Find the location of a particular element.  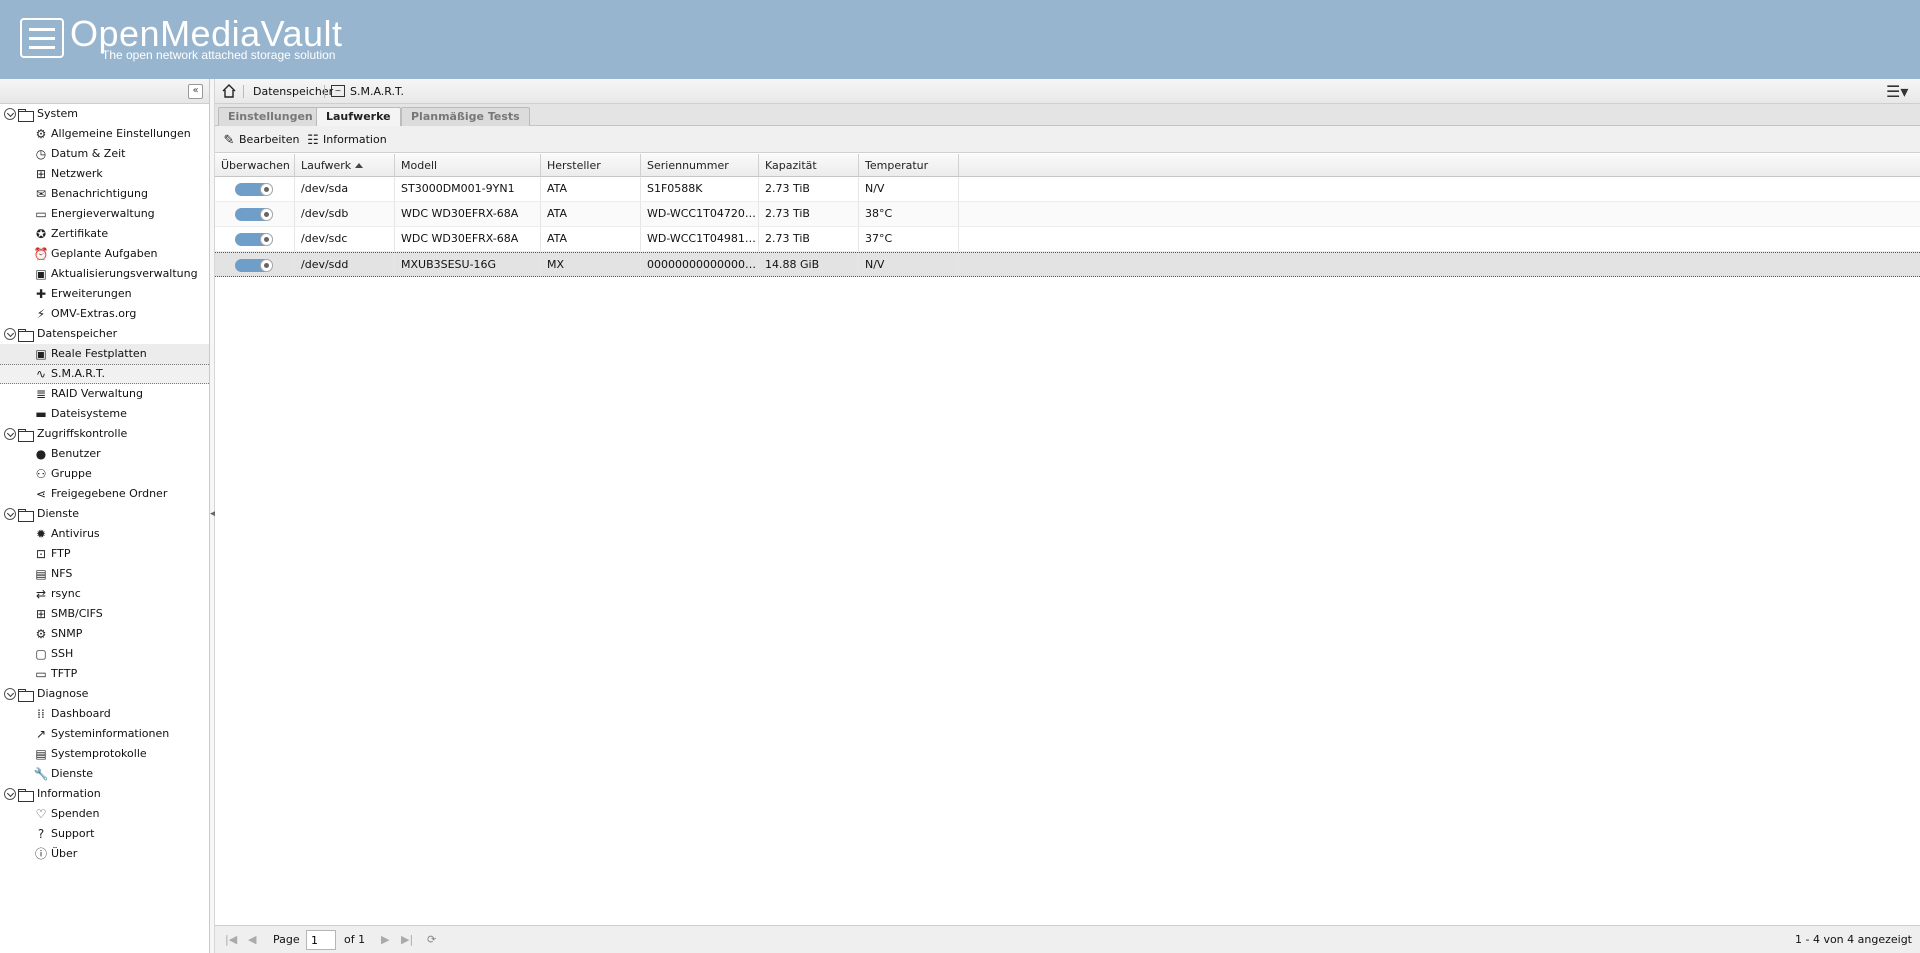

sidebar-item-systemprotokolle: ▤ Systemprotokolle is located at coordinates (104, 754).